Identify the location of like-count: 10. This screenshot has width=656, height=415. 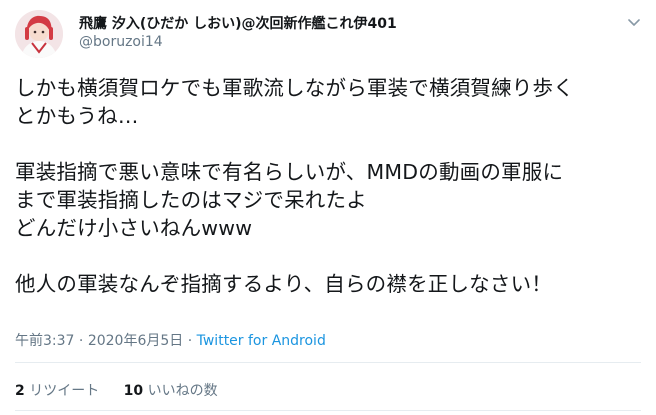
(133, 391).